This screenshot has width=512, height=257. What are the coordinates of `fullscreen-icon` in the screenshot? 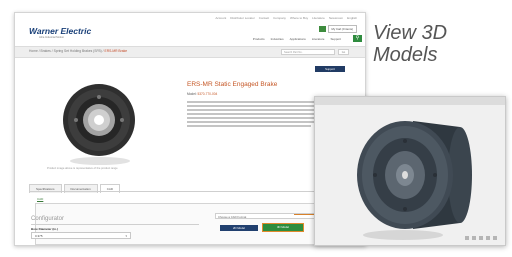 It's located at (495, 238).